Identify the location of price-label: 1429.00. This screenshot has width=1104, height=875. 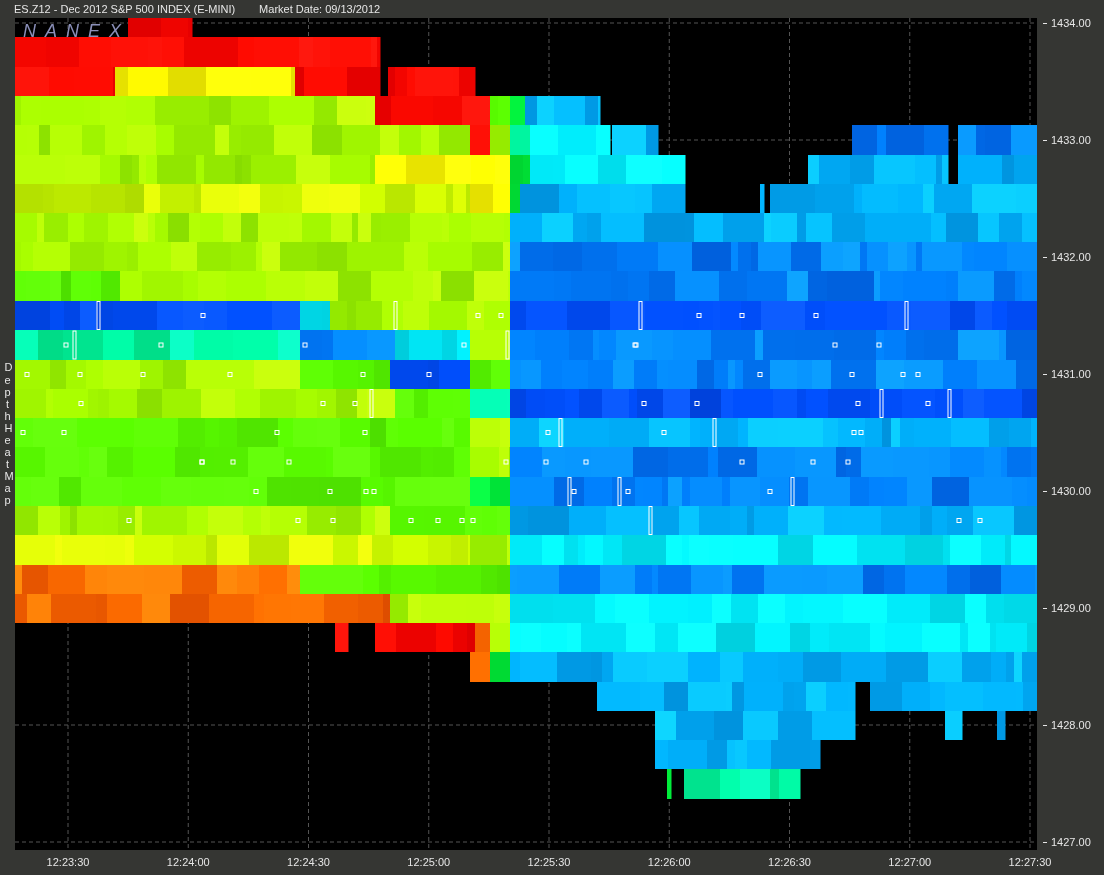
(1071, 608).